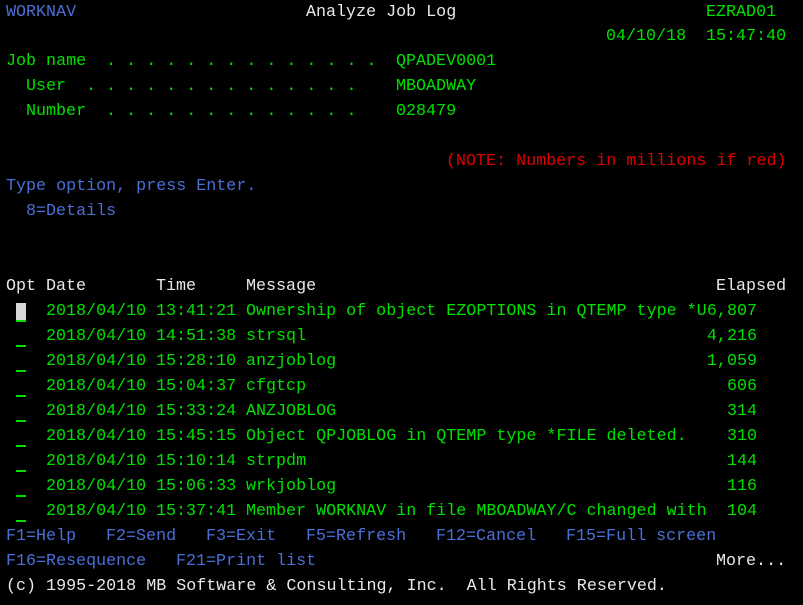 The image size is (803, 605). I want to click on number-label: Number . . . . . . . . . . . . ., so click(191, 111).